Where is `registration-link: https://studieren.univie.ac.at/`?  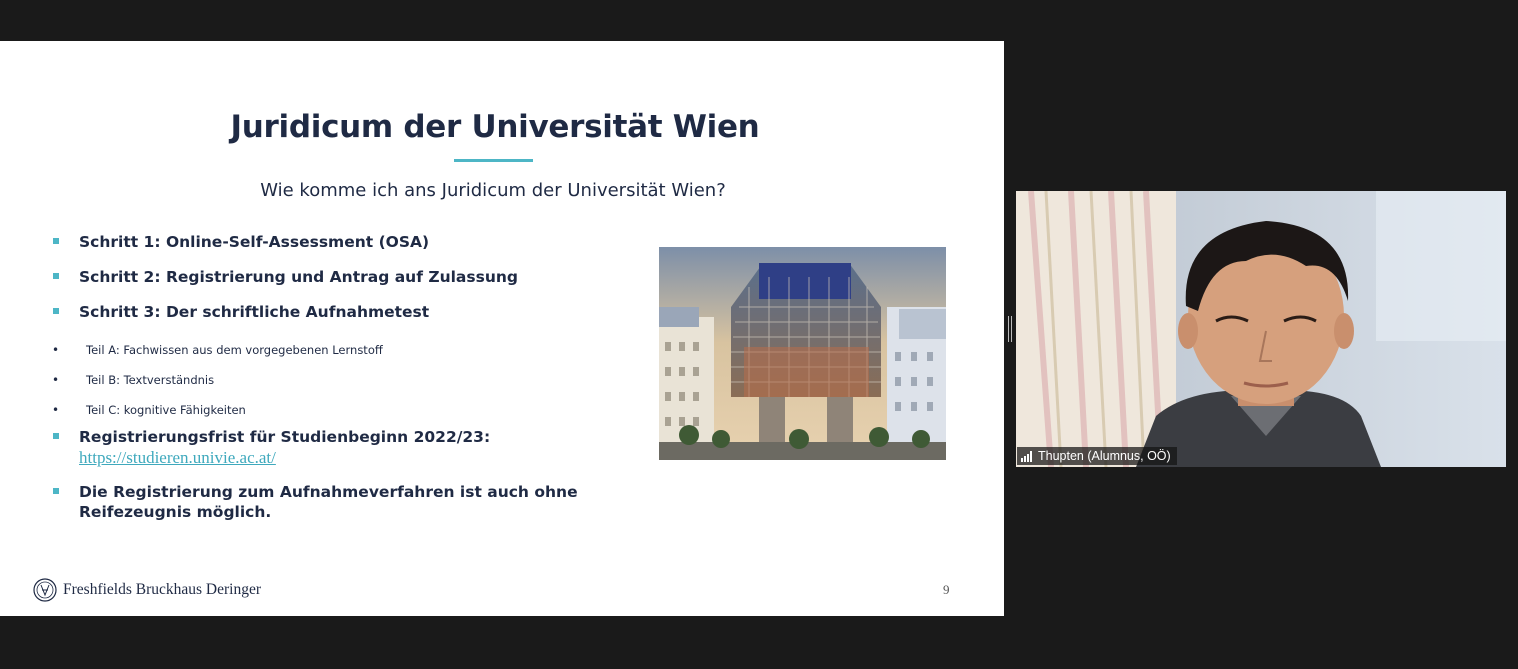 registration-link: https://studieren.univie.ac.at/ is located at coordinates (349, 458).